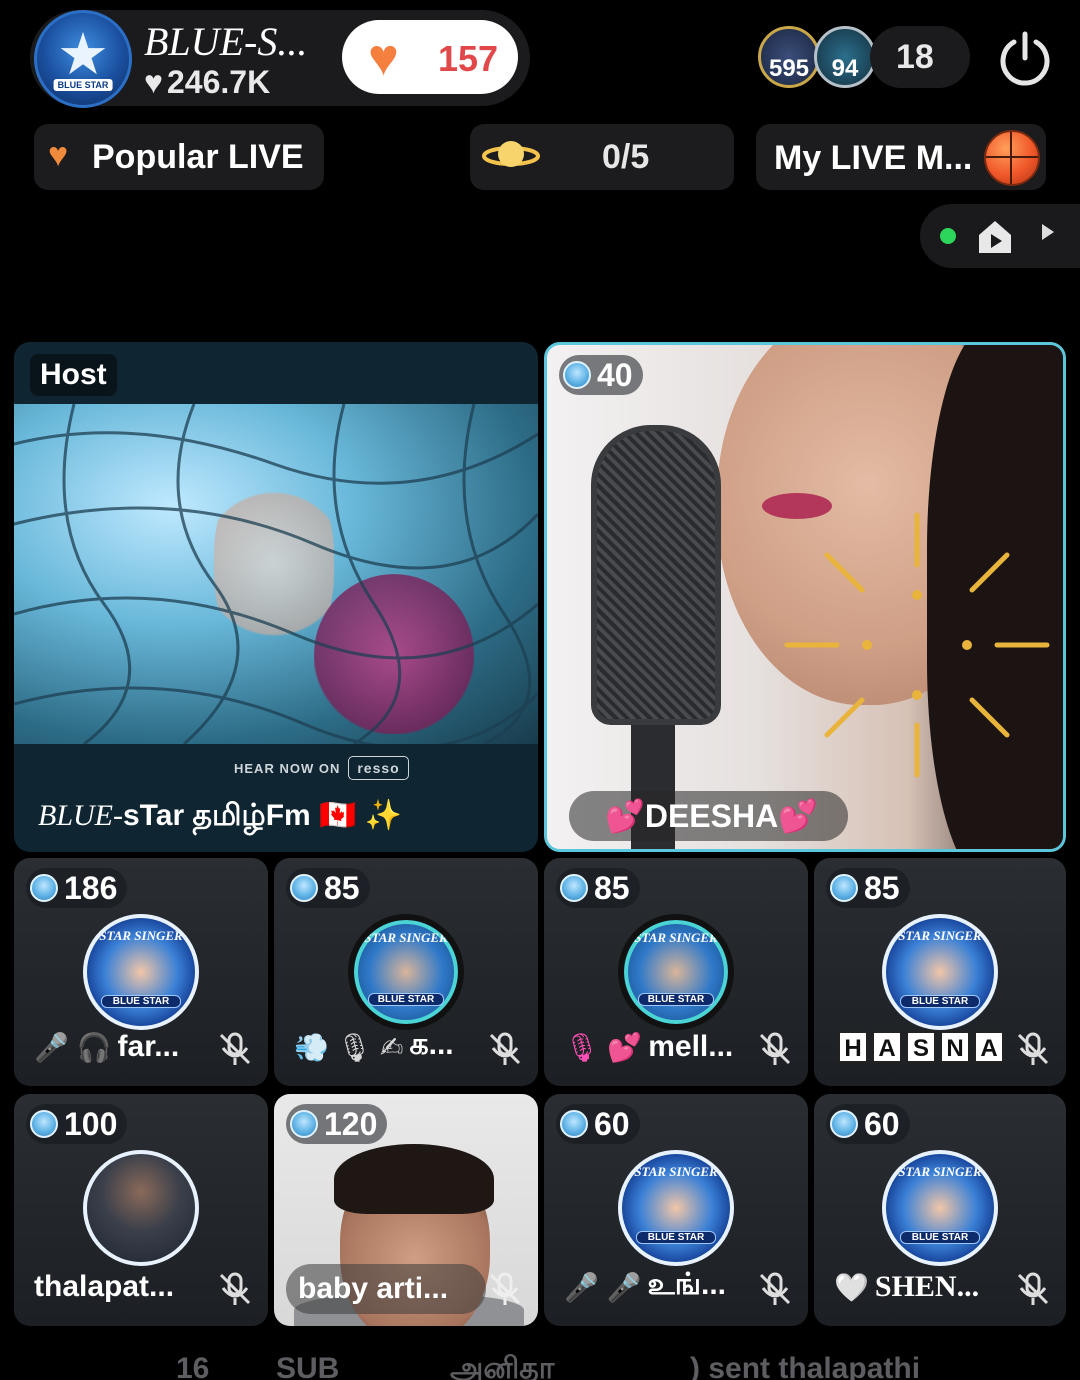 This screenshot has width=1080, height=1380. I want to click on top-viewer-avatar: 595, so click(789, 57).